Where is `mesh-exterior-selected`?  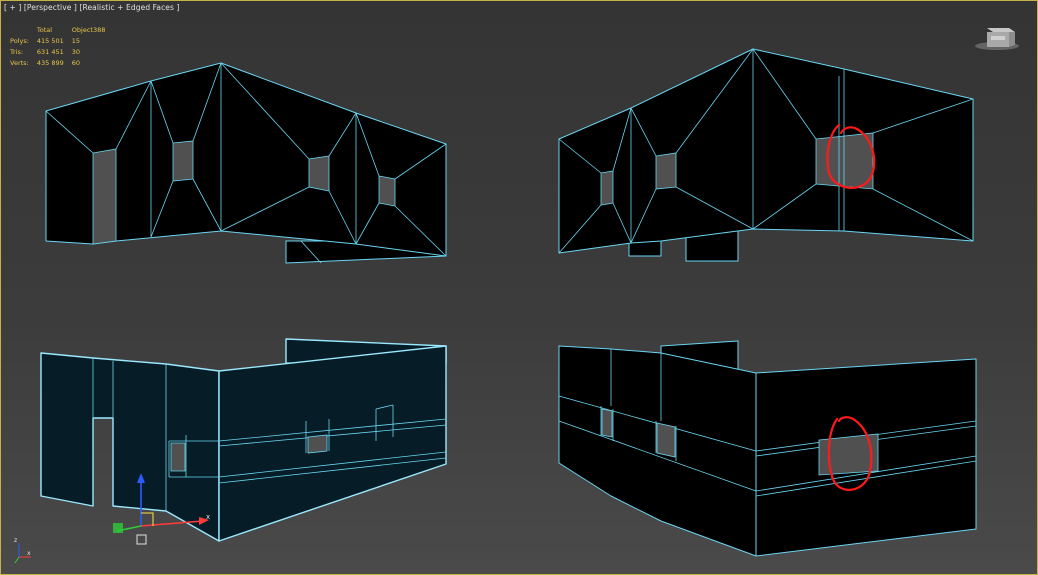 mesh-exterior-selected is located at coordinates (243, 440).